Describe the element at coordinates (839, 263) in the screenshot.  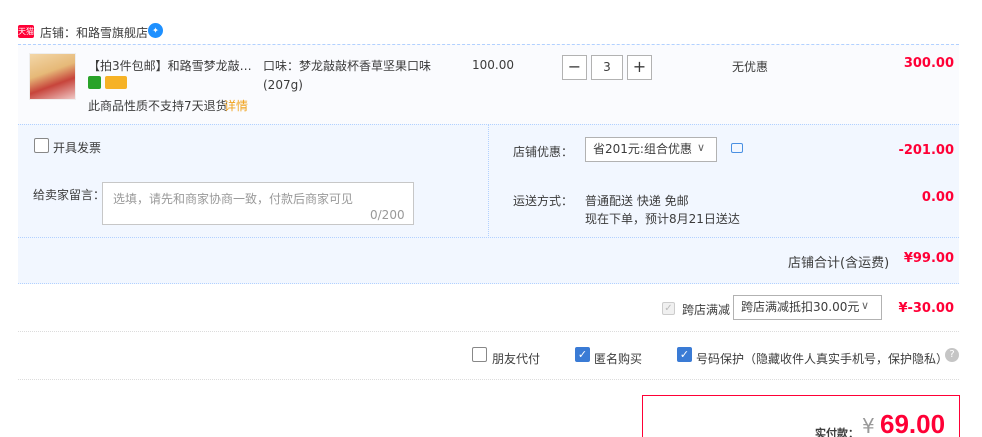
I see `shop-total-label: 店铺合计(含运费)` at that location.